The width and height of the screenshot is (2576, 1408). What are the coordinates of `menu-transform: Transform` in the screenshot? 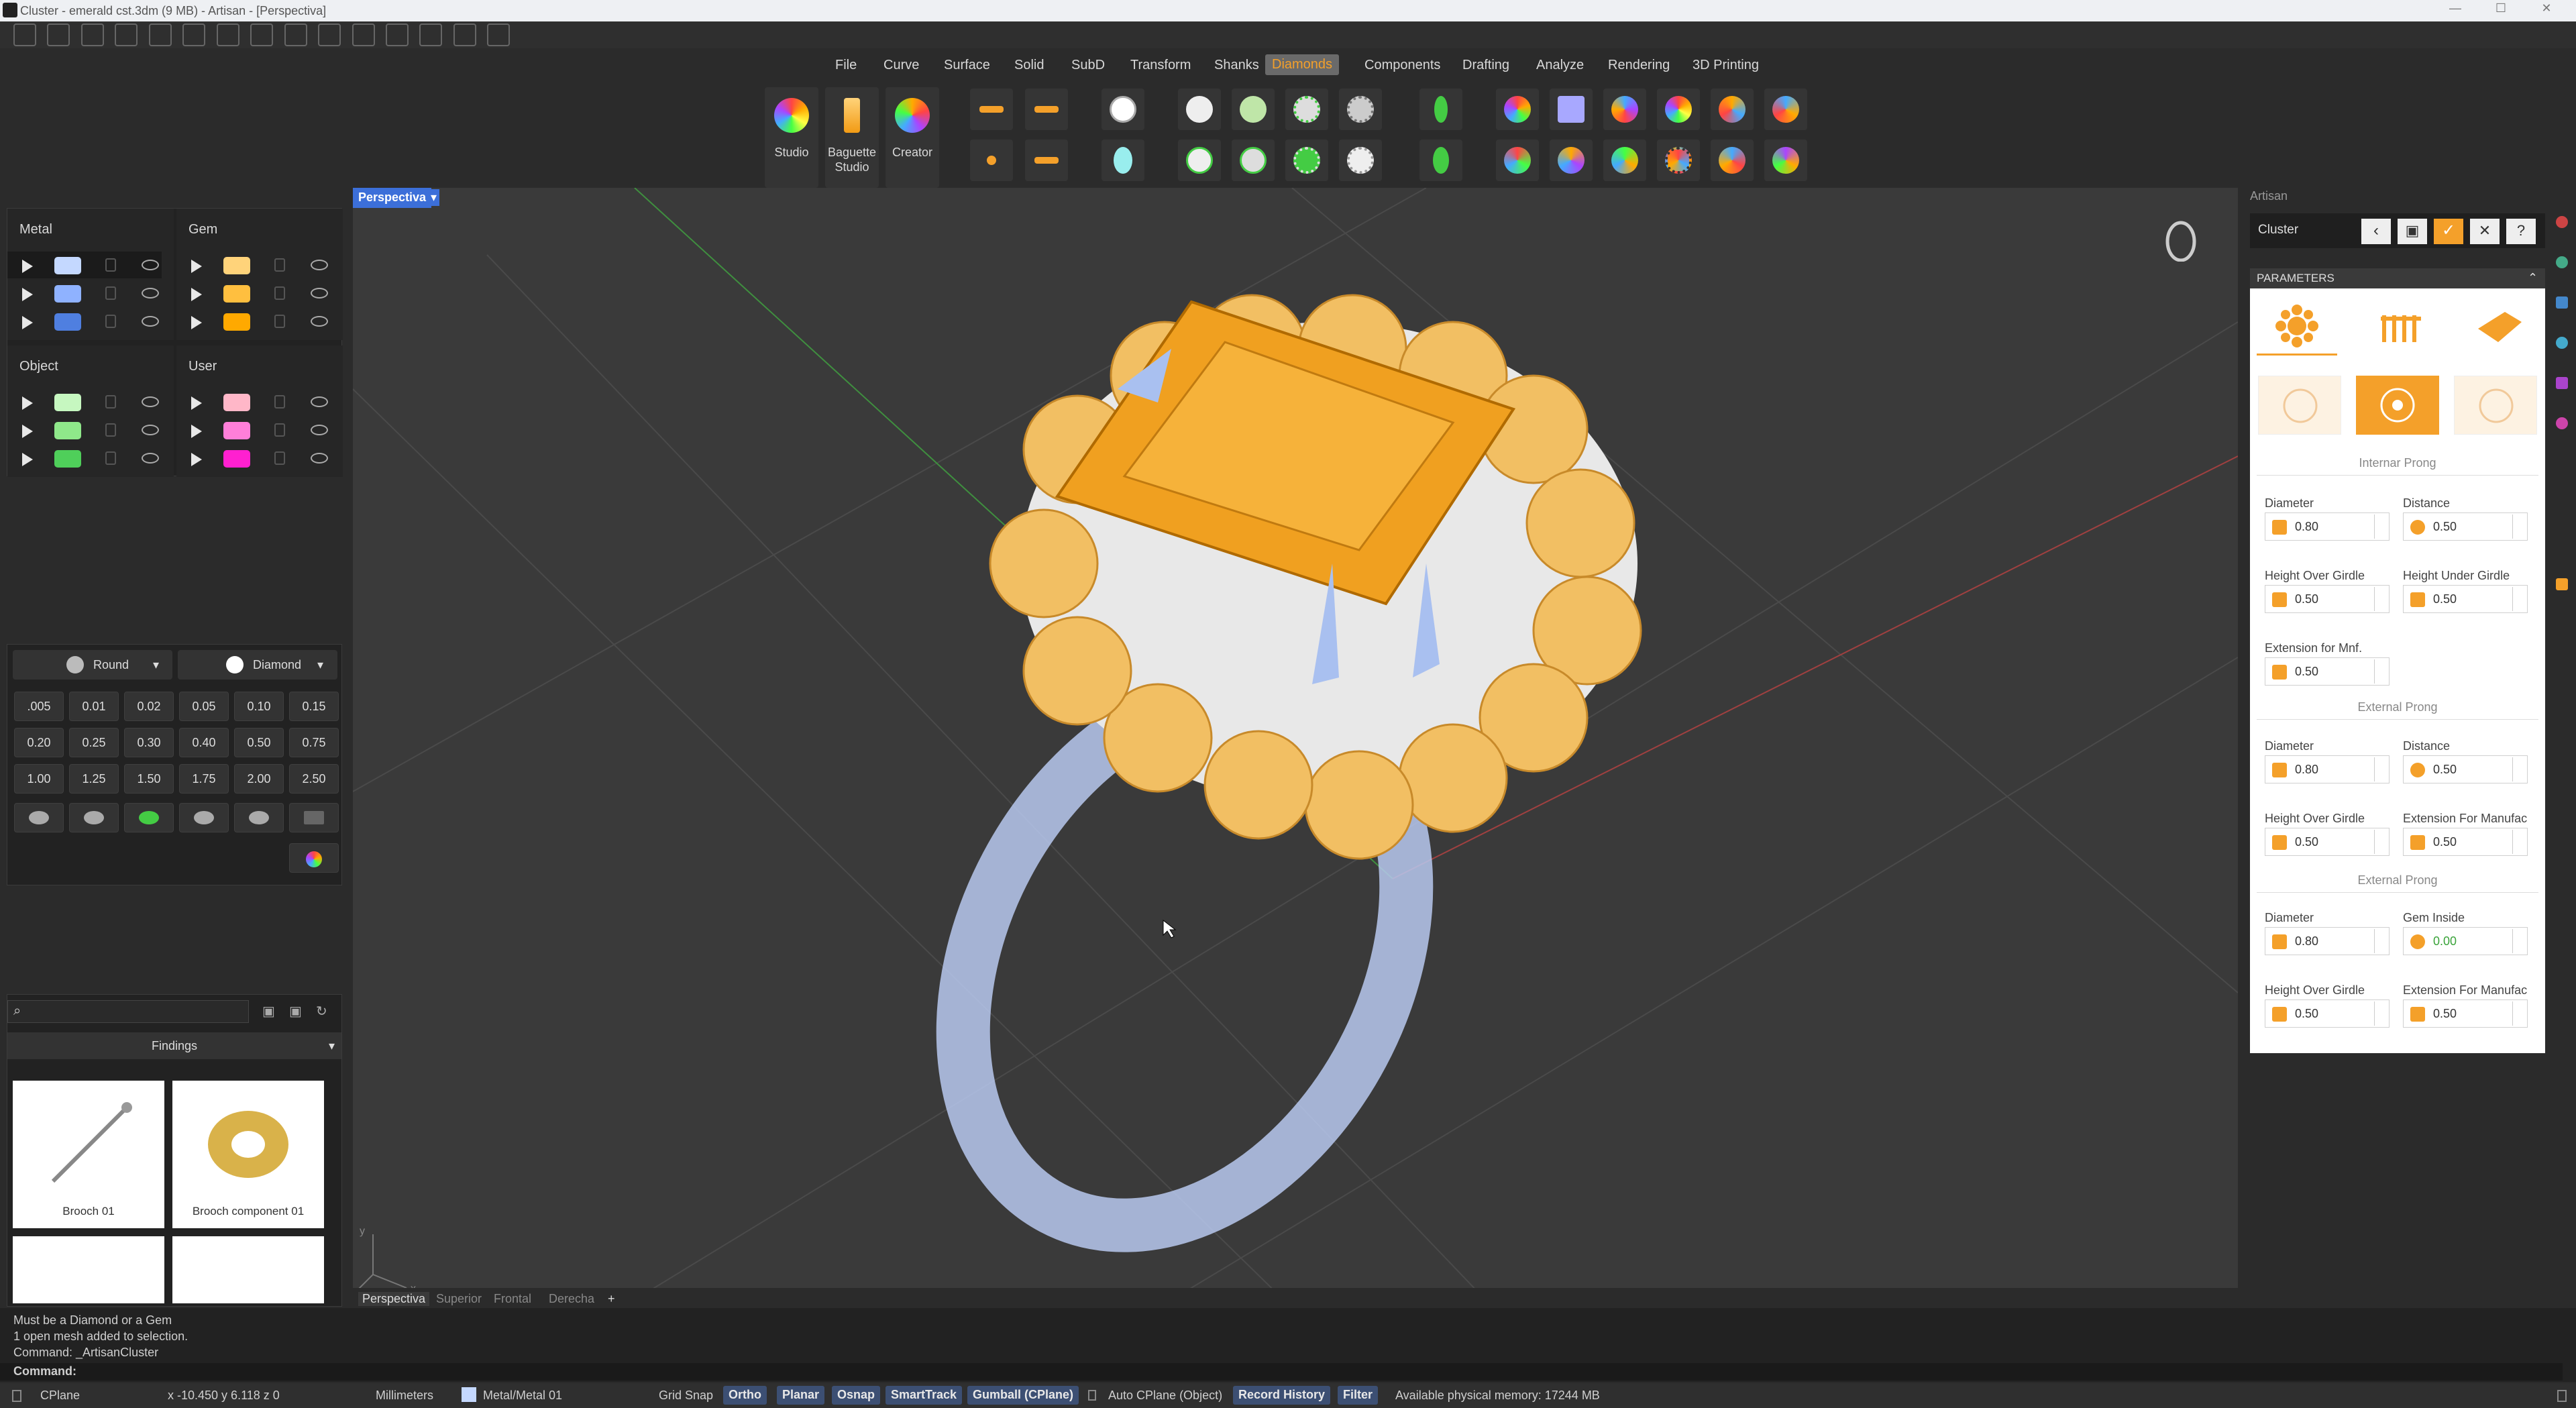 It's located at (1160, 65).